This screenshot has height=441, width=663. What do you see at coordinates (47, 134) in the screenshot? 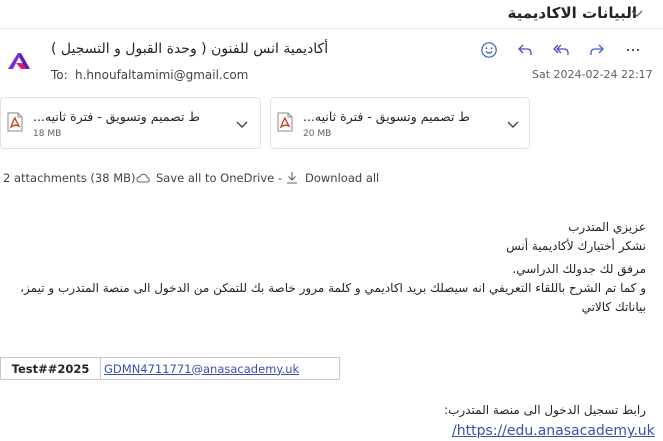
I see `attachment-size: 18 MB` at bounding box center [47, 134].